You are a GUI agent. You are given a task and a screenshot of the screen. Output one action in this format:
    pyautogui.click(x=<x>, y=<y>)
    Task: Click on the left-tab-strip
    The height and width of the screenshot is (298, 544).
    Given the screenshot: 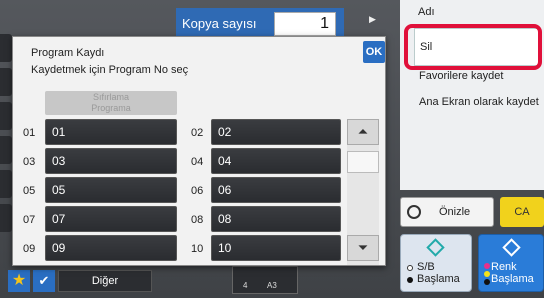 What is the action you would take?
    pyautogui.click(x=6, y=149)
    